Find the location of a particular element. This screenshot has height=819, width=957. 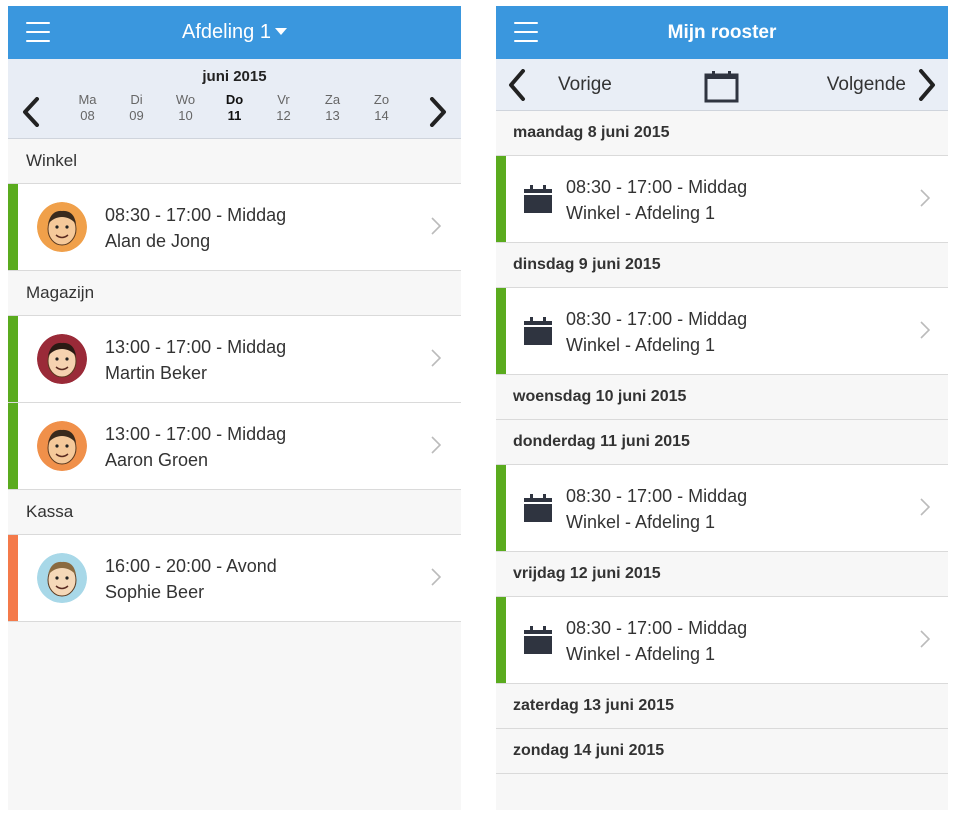

day-zo: Zo 14 is located at coordinates (381, 108).